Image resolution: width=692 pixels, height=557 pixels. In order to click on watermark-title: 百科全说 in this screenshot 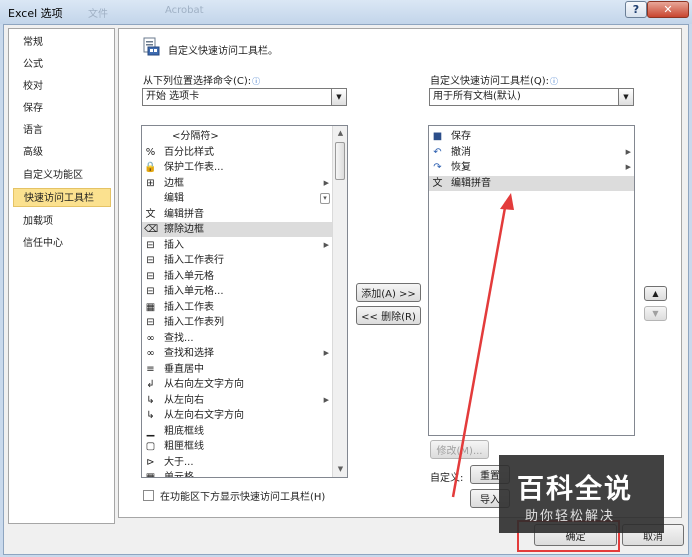, I will do `click(575, 489)`.